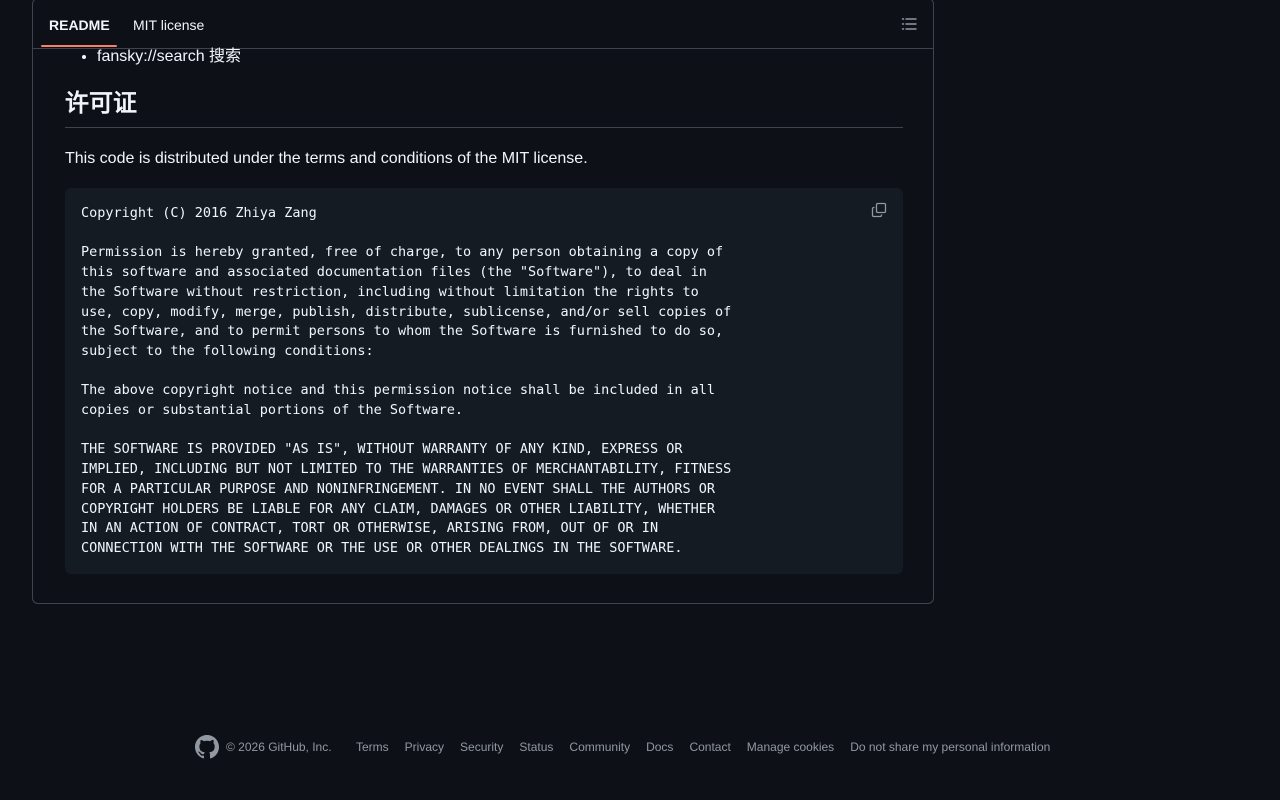  What do you see at coordinates (79, 25) in the screenshot?
I see `tab-readme: README` at bounding box center [79, 25].